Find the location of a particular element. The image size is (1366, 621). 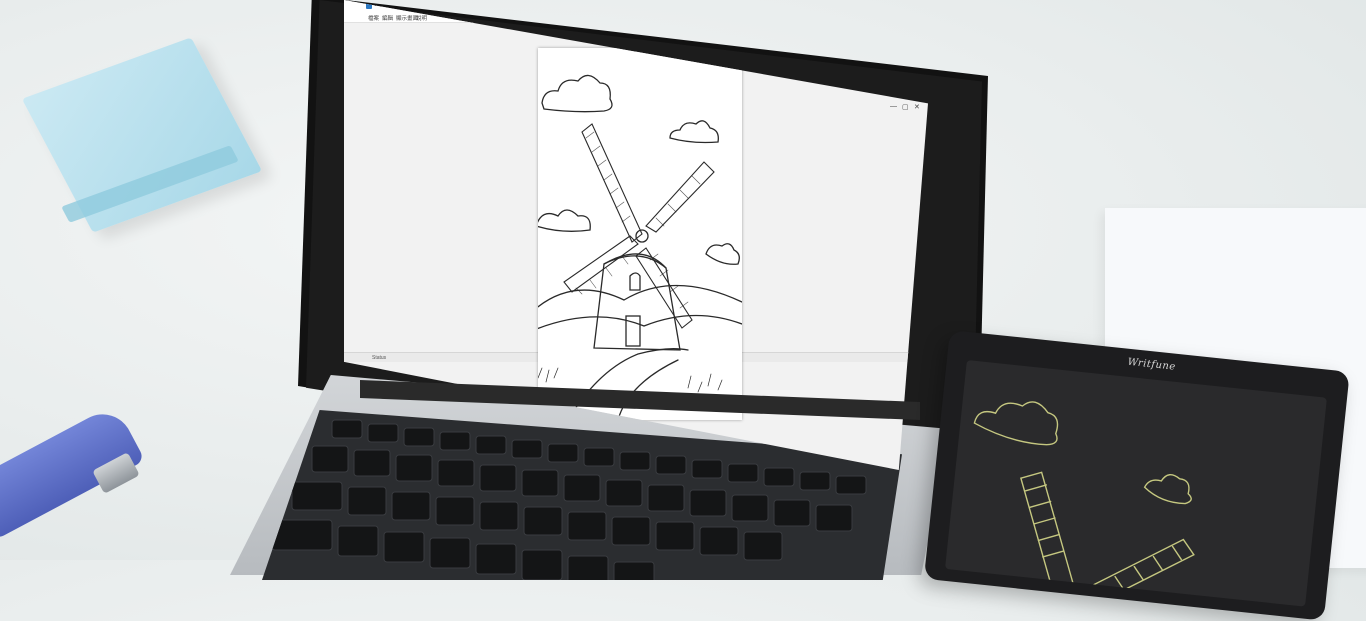

drawing-canvas is located at coordinates (638, 234).